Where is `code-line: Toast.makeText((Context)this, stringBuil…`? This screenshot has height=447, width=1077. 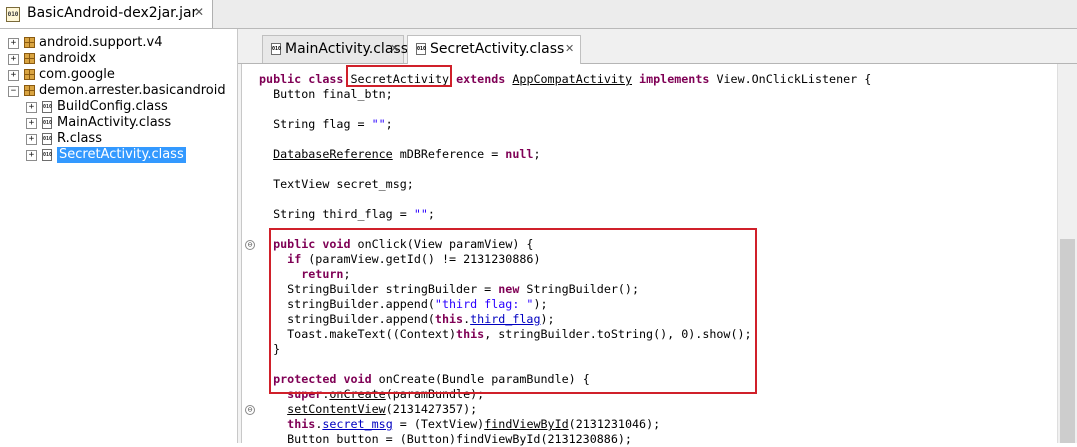 code-line: Toast.makeText((Context)this, stringBuil… is located at coordinates (505, 334).